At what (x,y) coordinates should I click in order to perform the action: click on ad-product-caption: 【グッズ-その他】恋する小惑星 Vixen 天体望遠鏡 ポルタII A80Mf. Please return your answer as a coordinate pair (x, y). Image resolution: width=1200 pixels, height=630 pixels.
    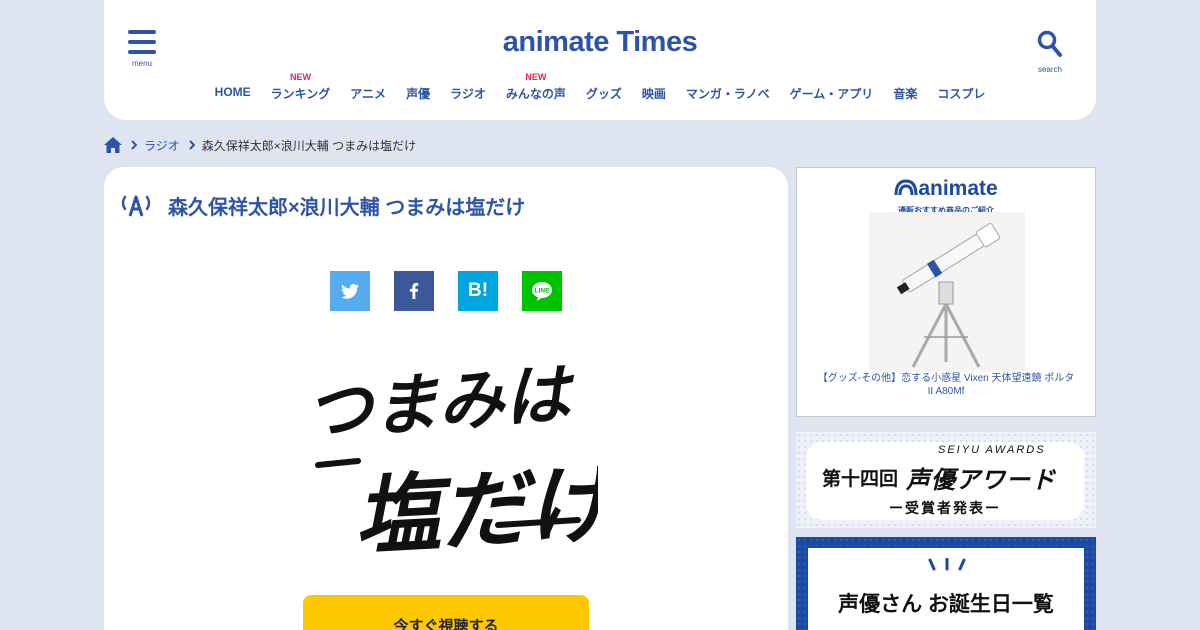
    Looking at the image, I should click on (946, 385).